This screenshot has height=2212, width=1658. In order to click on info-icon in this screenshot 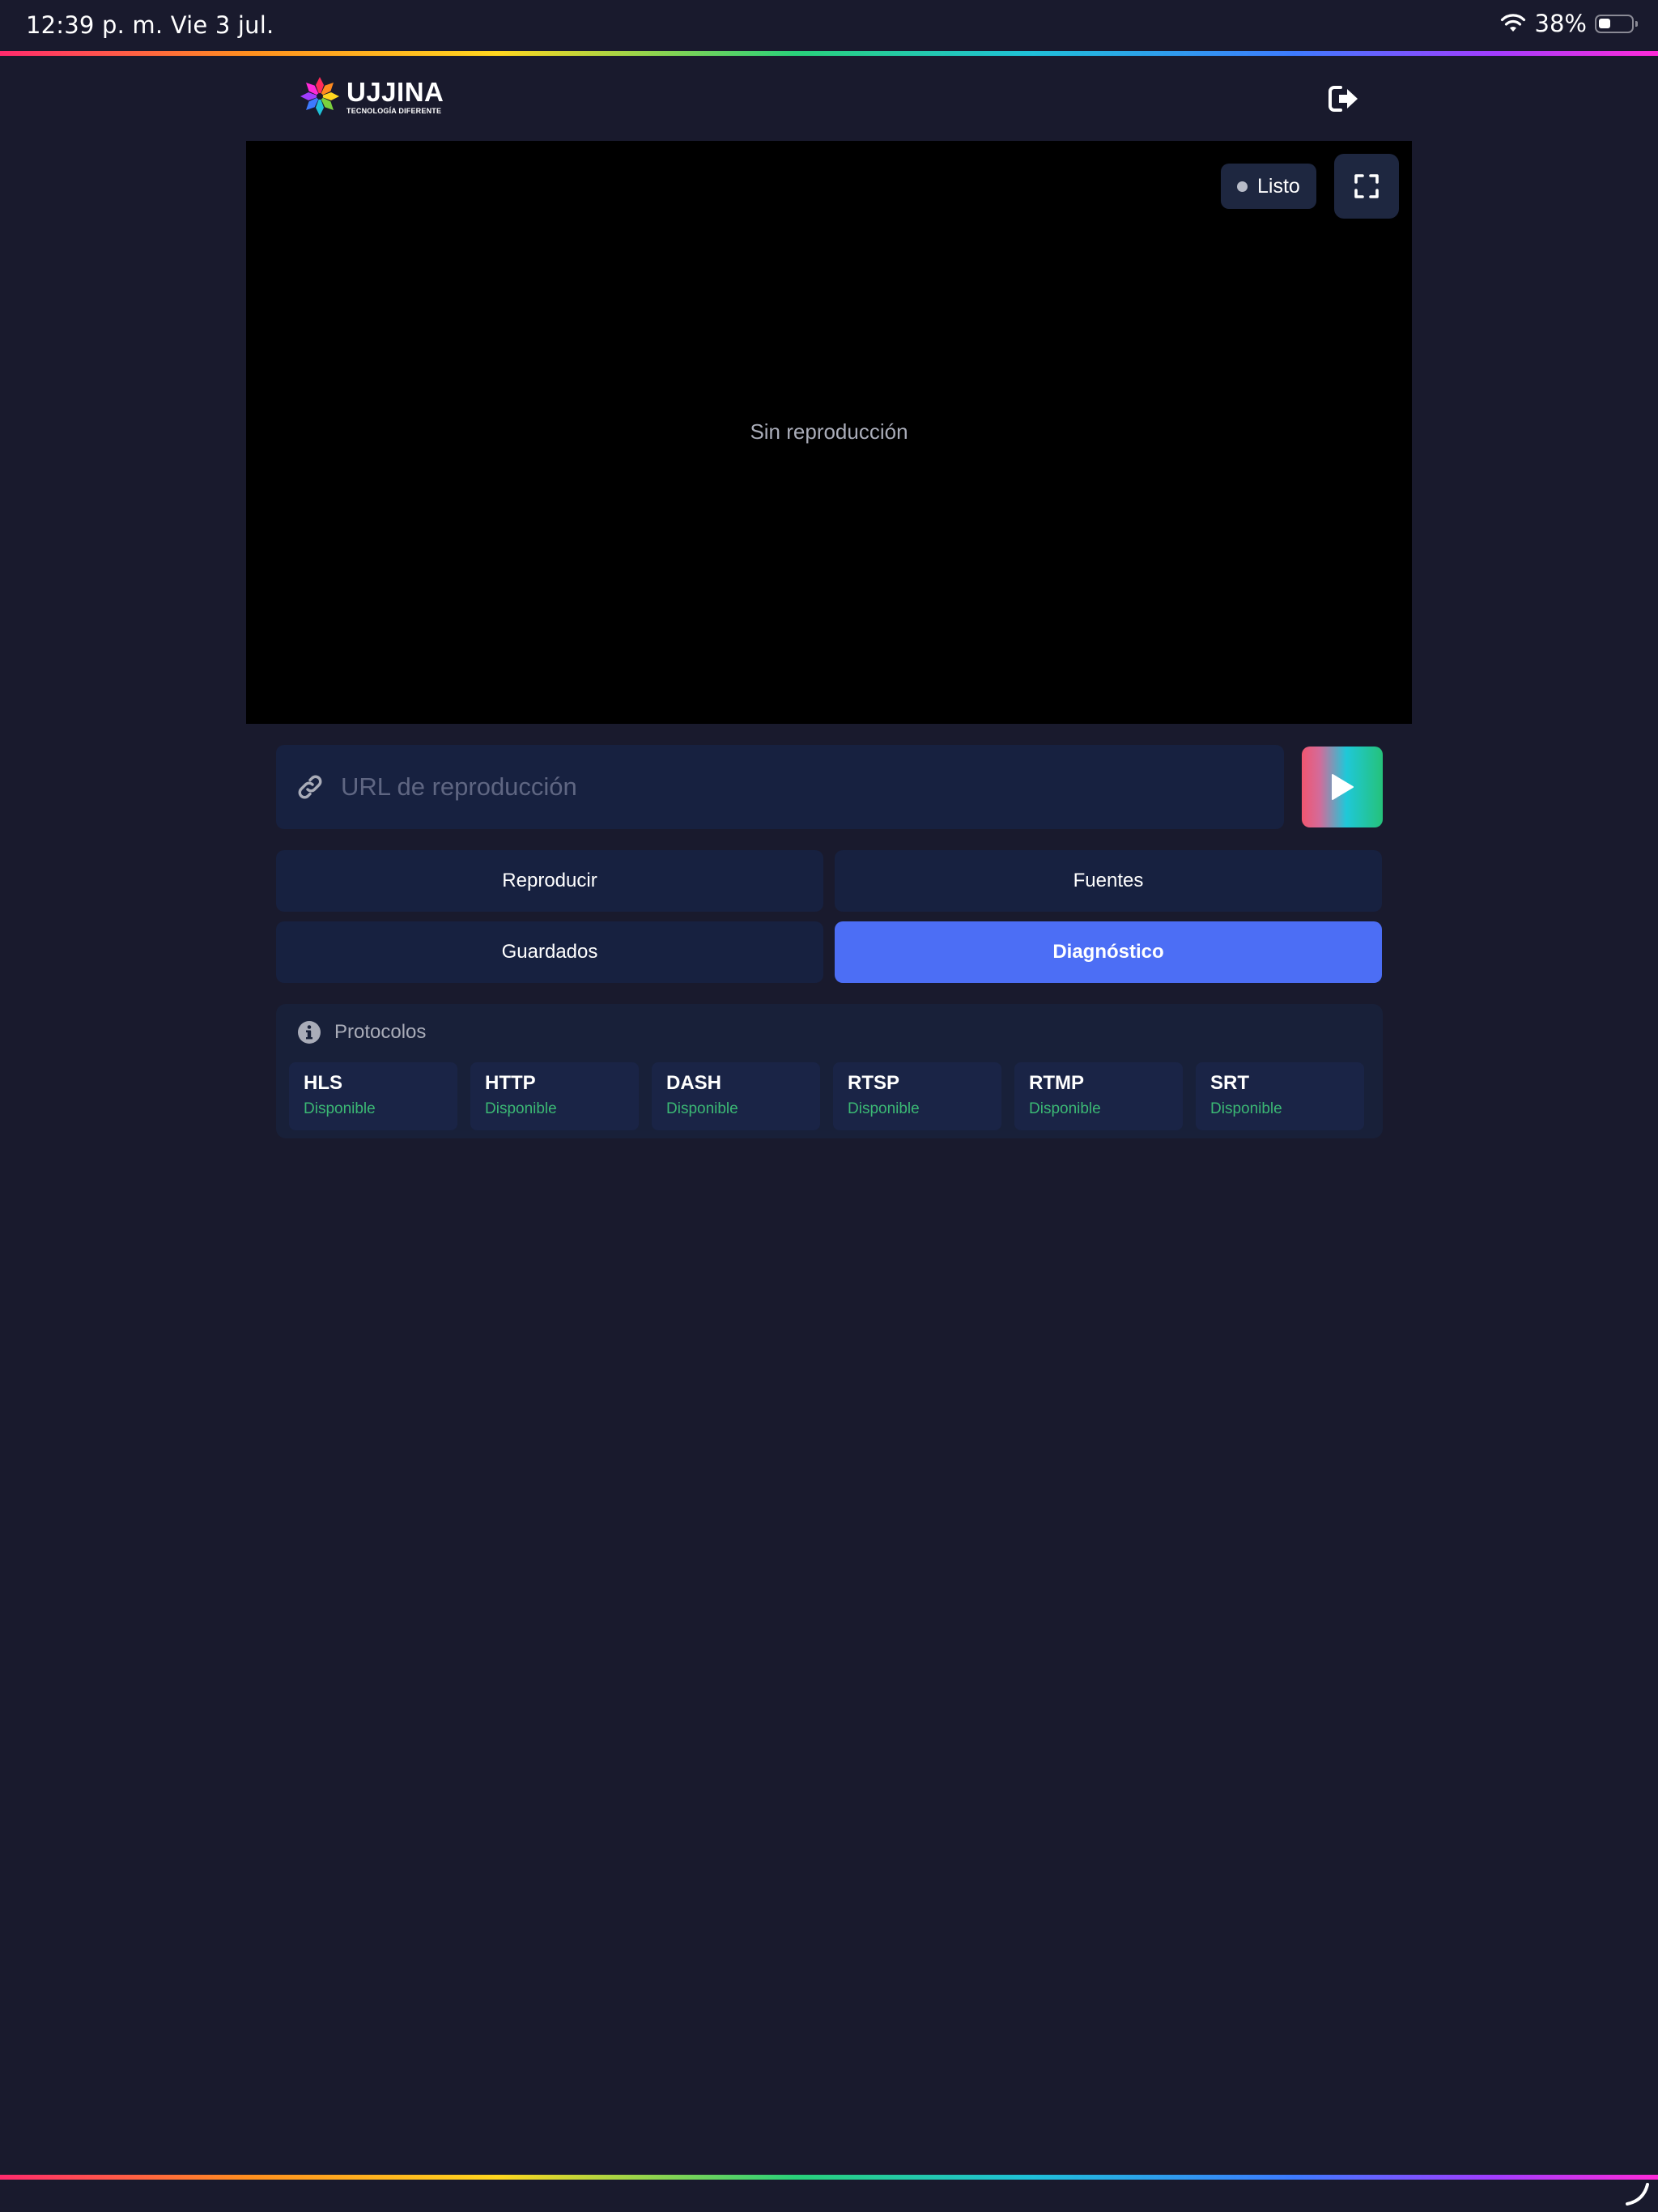, I will do `click(309, 1032)`.